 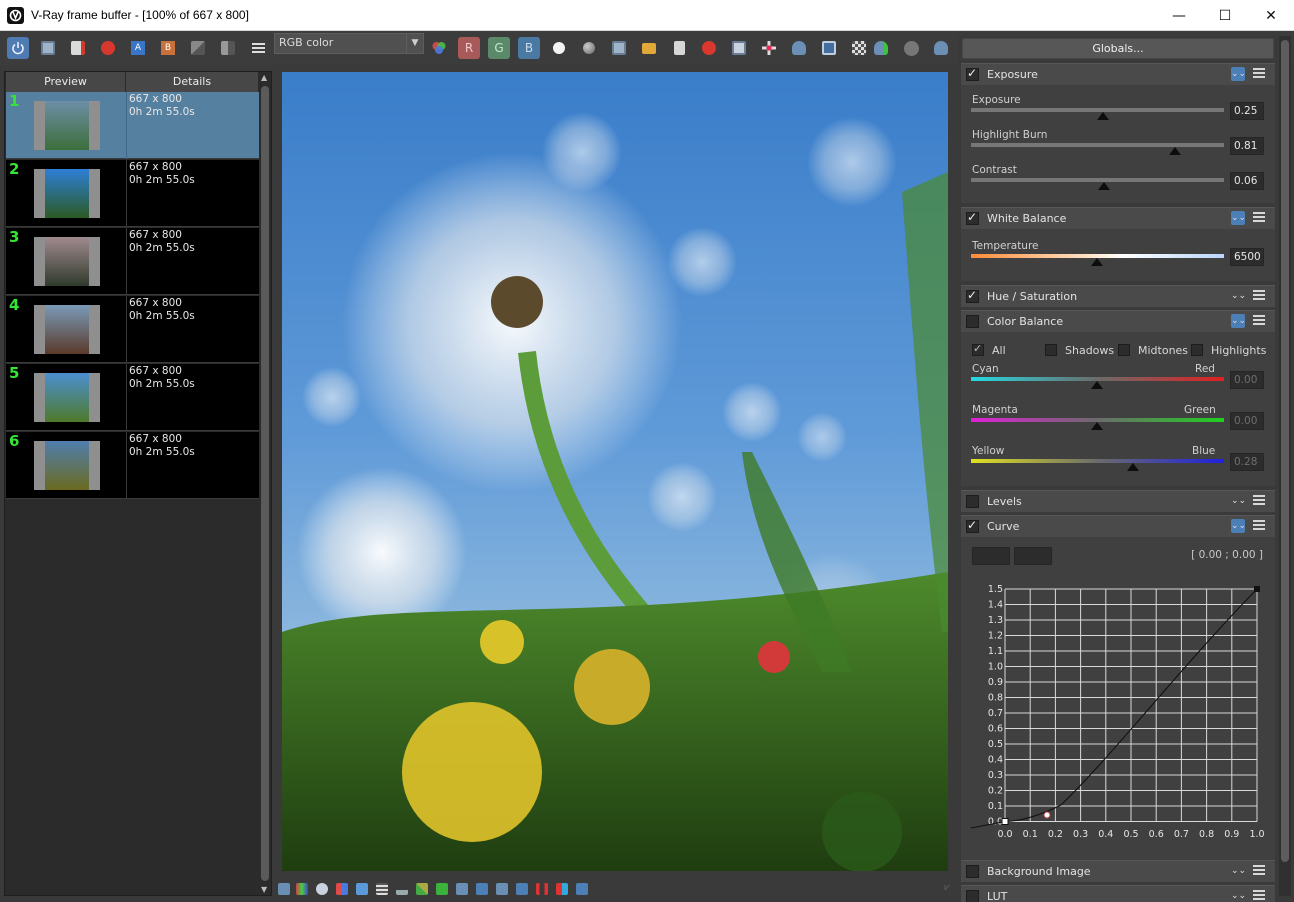 What do you see at coordinates (132, 261) in the screenshot?
I see `history-row: 3 667 x 800 0h 2m 55.0s` at bounding box center [132, 261].